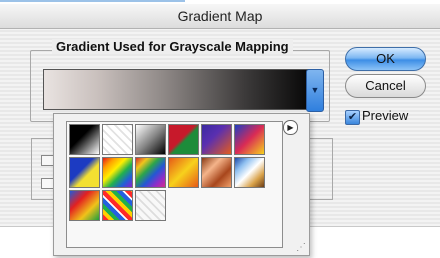  I want to click on gradient-swatch-orange-yellow-orange, so click(183, 172).